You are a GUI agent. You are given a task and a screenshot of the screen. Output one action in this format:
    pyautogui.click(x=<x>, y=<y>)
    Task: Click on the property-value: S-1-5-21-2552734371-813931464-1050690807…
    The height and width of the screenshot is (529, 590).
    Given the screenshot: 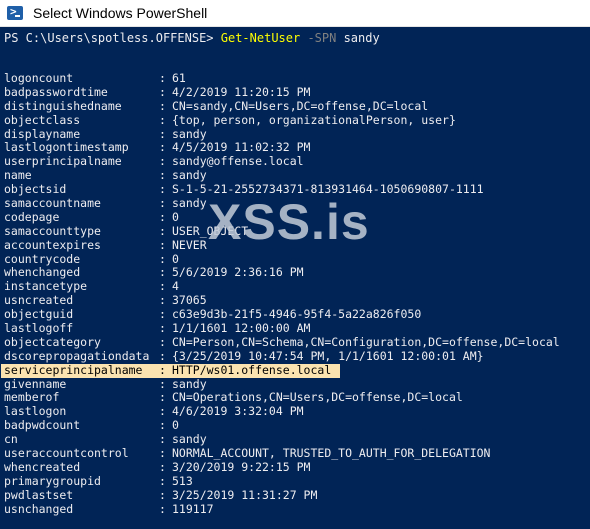 What is the action you would take?
    pyautogui.click(x=328, y=189)
    